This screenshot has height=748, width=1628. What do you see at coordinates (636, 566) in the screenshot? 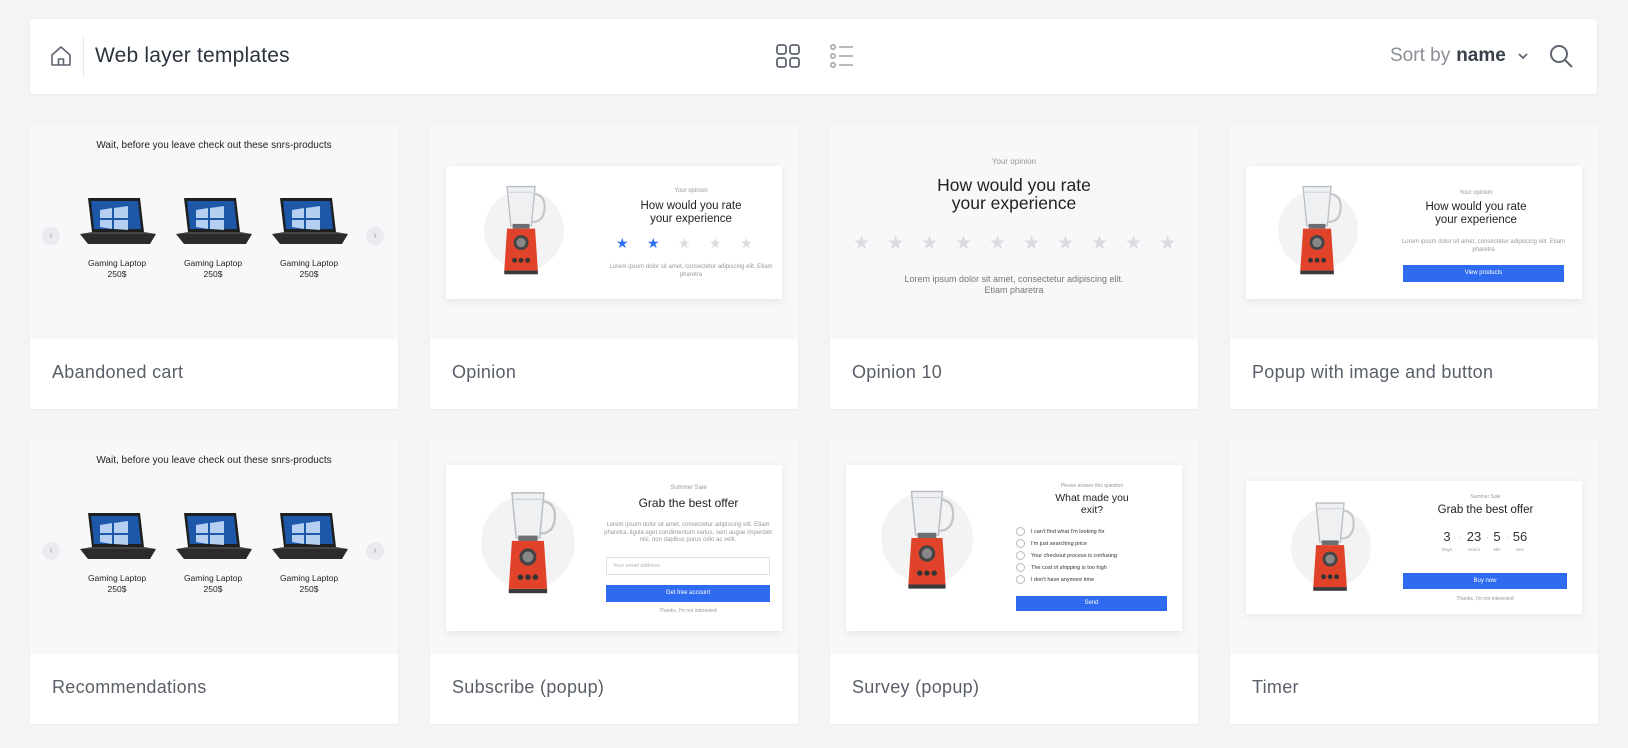
I see `email-placeholder: Your email address` at bounding box center [636, 566].